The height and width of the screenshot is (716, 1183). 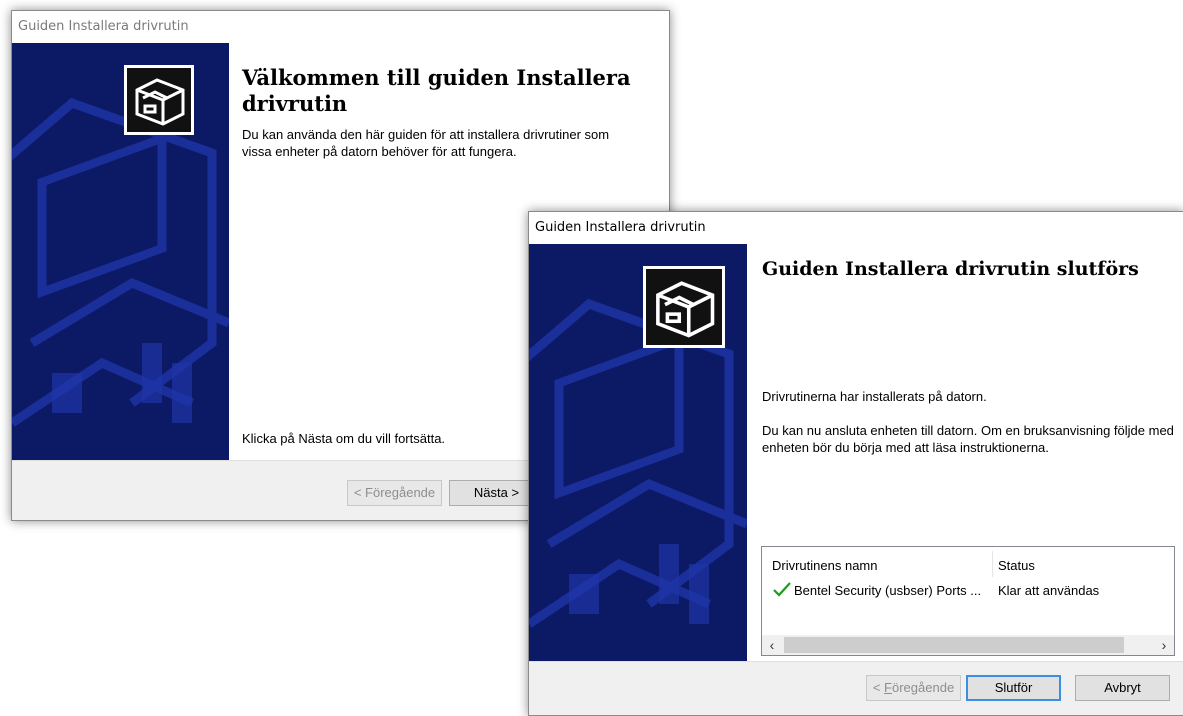 I want to click on back-button-accelerator: F, so click(x=888, y=687).